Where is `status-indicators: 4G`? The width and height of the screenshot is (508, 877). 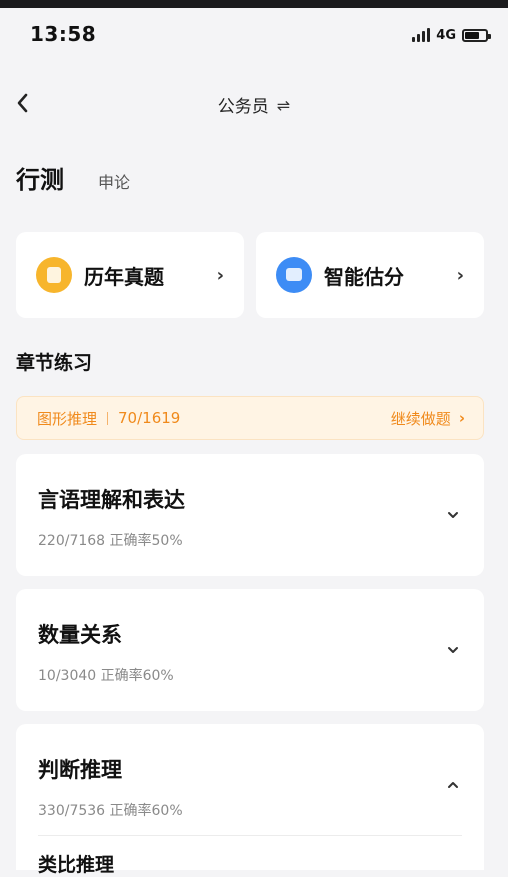 status-indicators: 4G is located at coordinates (451, 35).